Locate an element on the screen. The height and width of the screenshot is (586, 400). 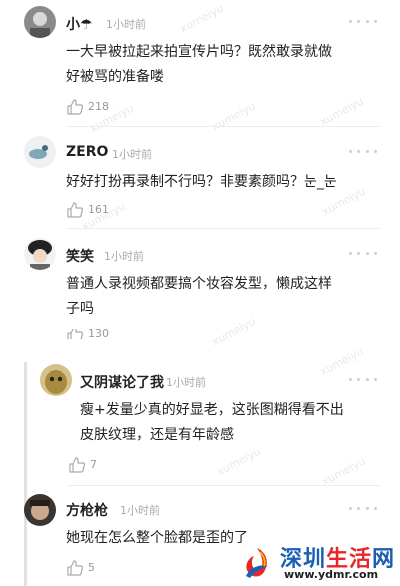
logo-mark-icon is located at coordinates (257, 563).